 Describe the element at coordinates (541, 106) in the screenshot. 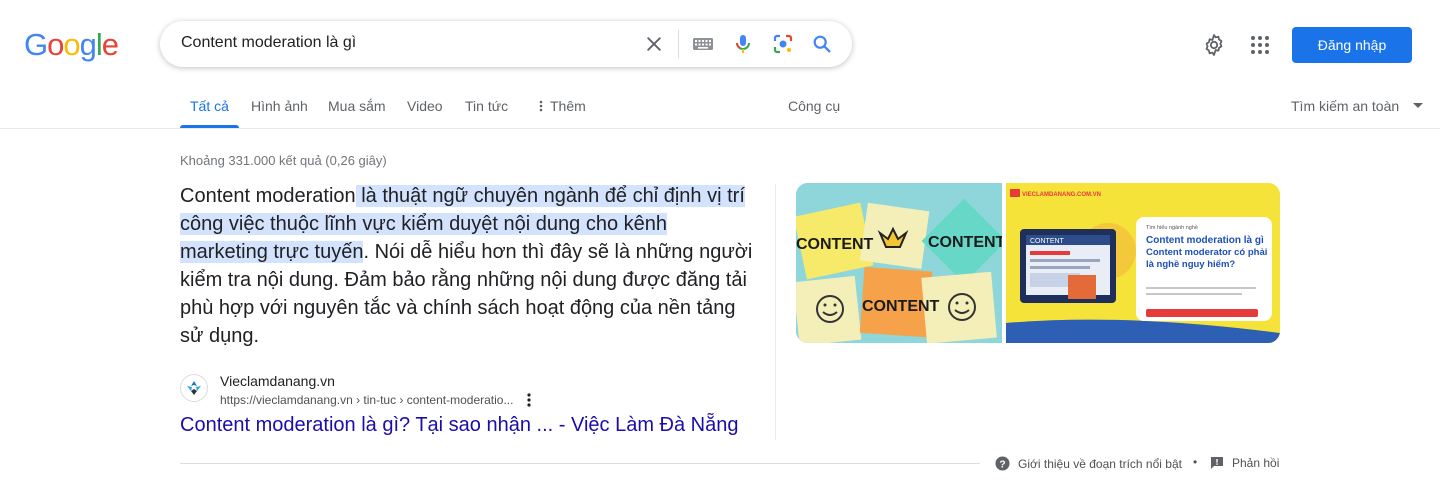

I see `more-vert-icon` at that location.